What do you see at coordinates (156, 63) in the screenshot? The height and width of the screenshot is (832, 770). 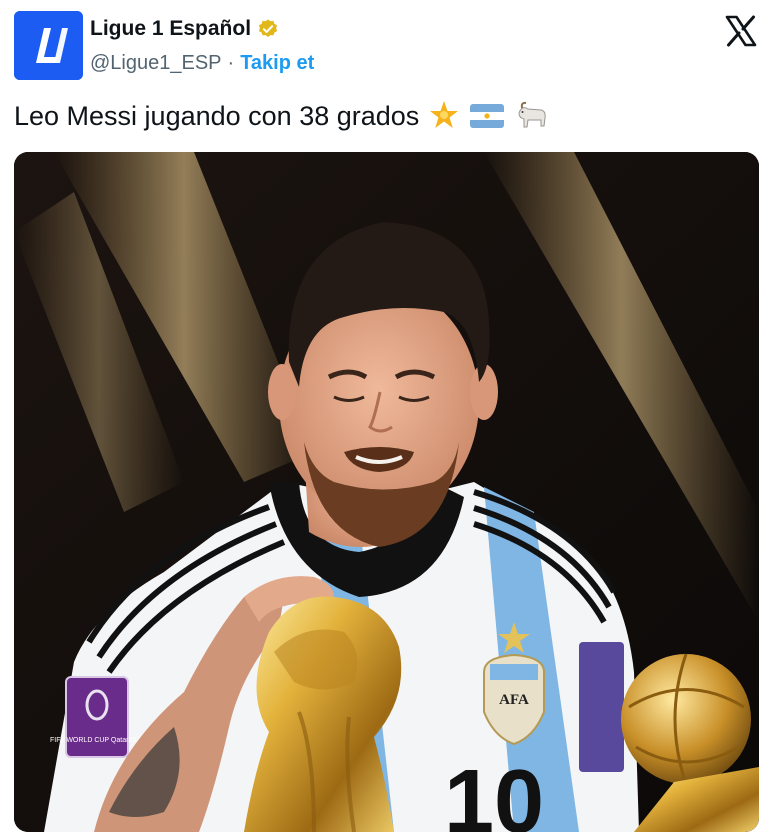 I see `account-handle: @Ligue1_ESP` at bounding box center [156, 63].